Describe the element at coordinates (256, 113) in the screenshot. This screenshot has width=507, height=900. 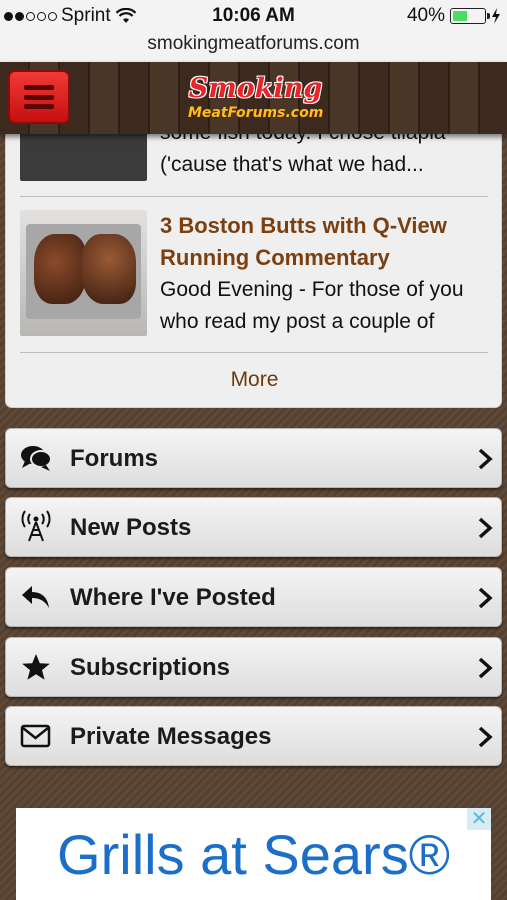
I see `logo-line2: MeatForums.com` at that location.